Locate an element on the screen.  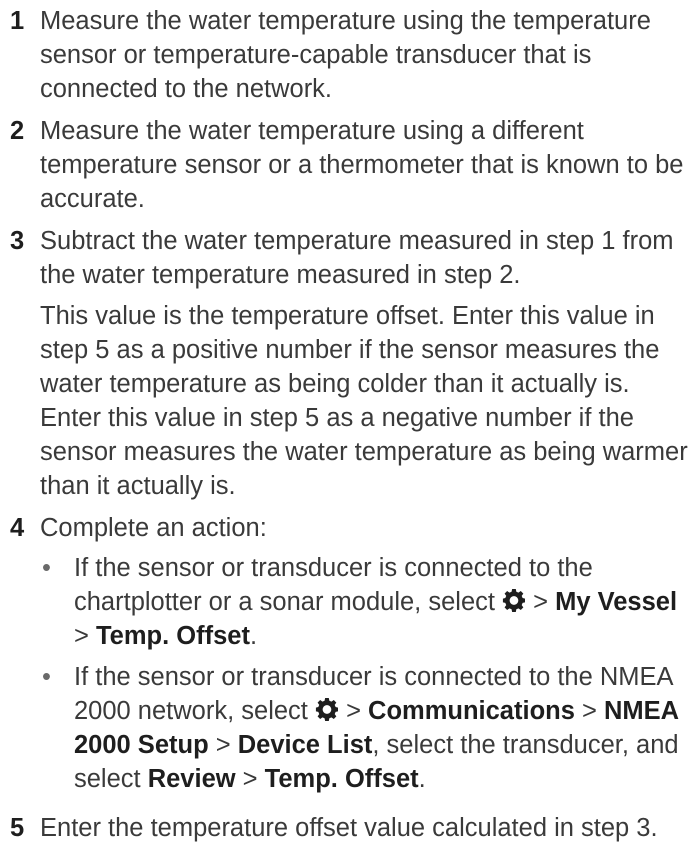
menu-path-my-vessel: My Vessel is located at coordinates (616, 602).